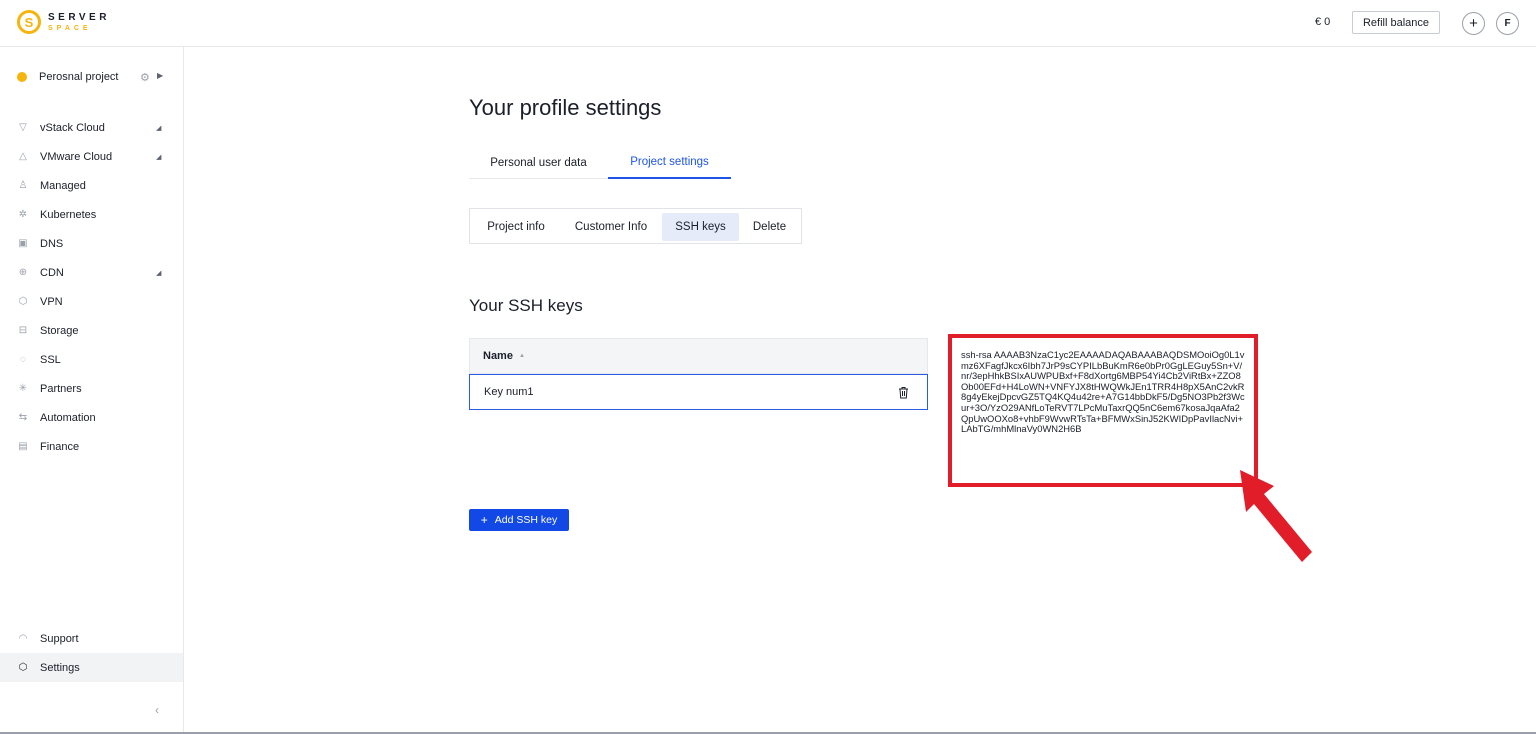 The height and width of the screenshot is (734, 1536). Describe the element at coordinates (1323, 22) in the screenshot. I see `balance-amount: € 0` at that location.